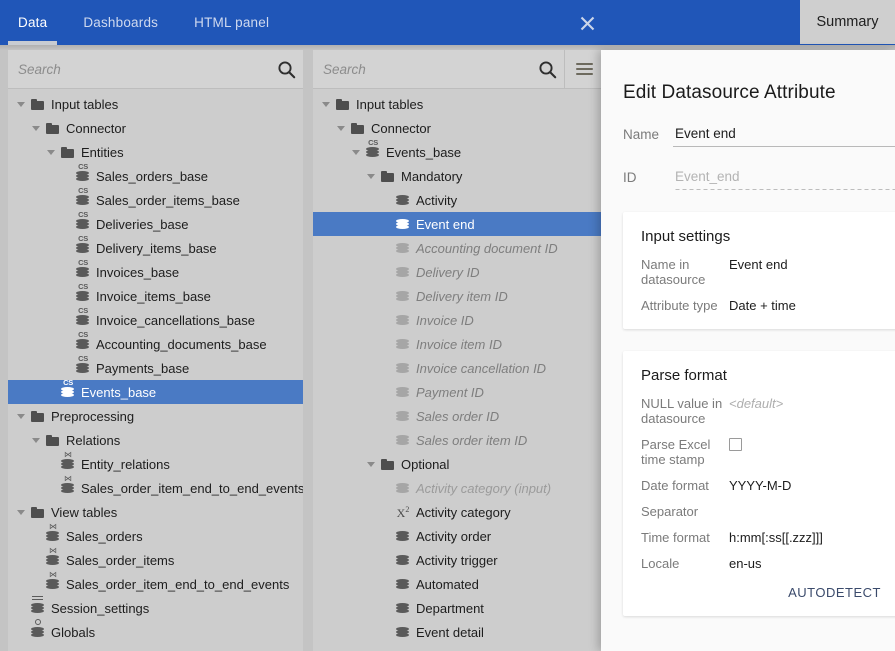 This screenshot has width=895, height=651. Describe the element at coordinates (458, 416) in the screenshot. I see `tree-node: Sales order ID` at that location.